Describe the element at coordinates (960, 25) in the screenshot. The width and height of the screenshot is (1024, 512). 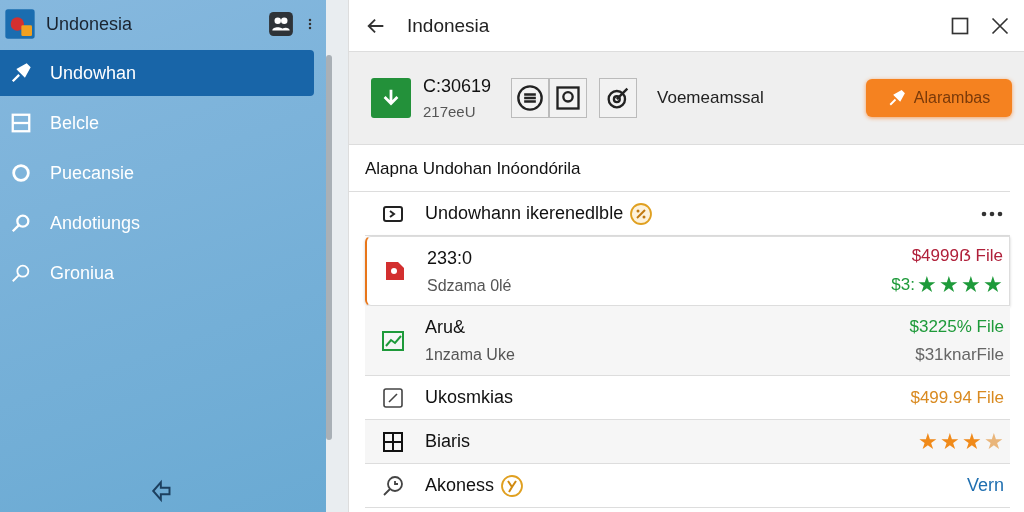
I see `maximize-icon` at that location.